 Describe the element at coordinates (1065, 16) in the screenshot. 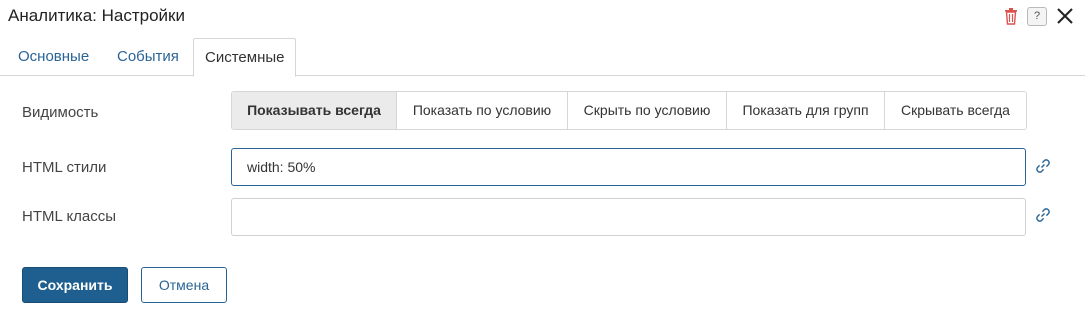

I see `close-icon` at that location.